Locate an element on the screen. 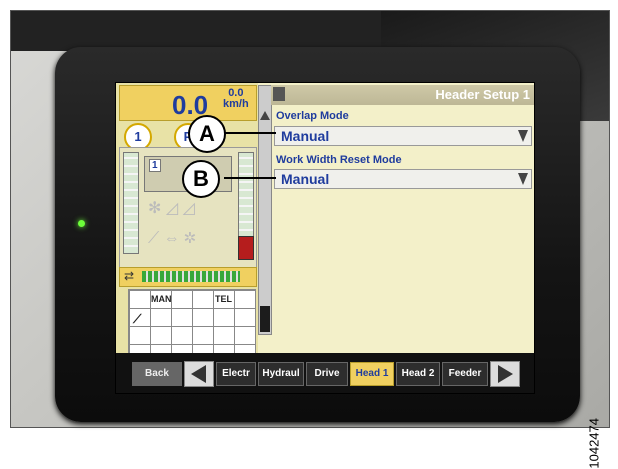 The image size is (618, 469). reel-position-icon: ✻ ◿ ◿ is located at coordinates (188, 210).